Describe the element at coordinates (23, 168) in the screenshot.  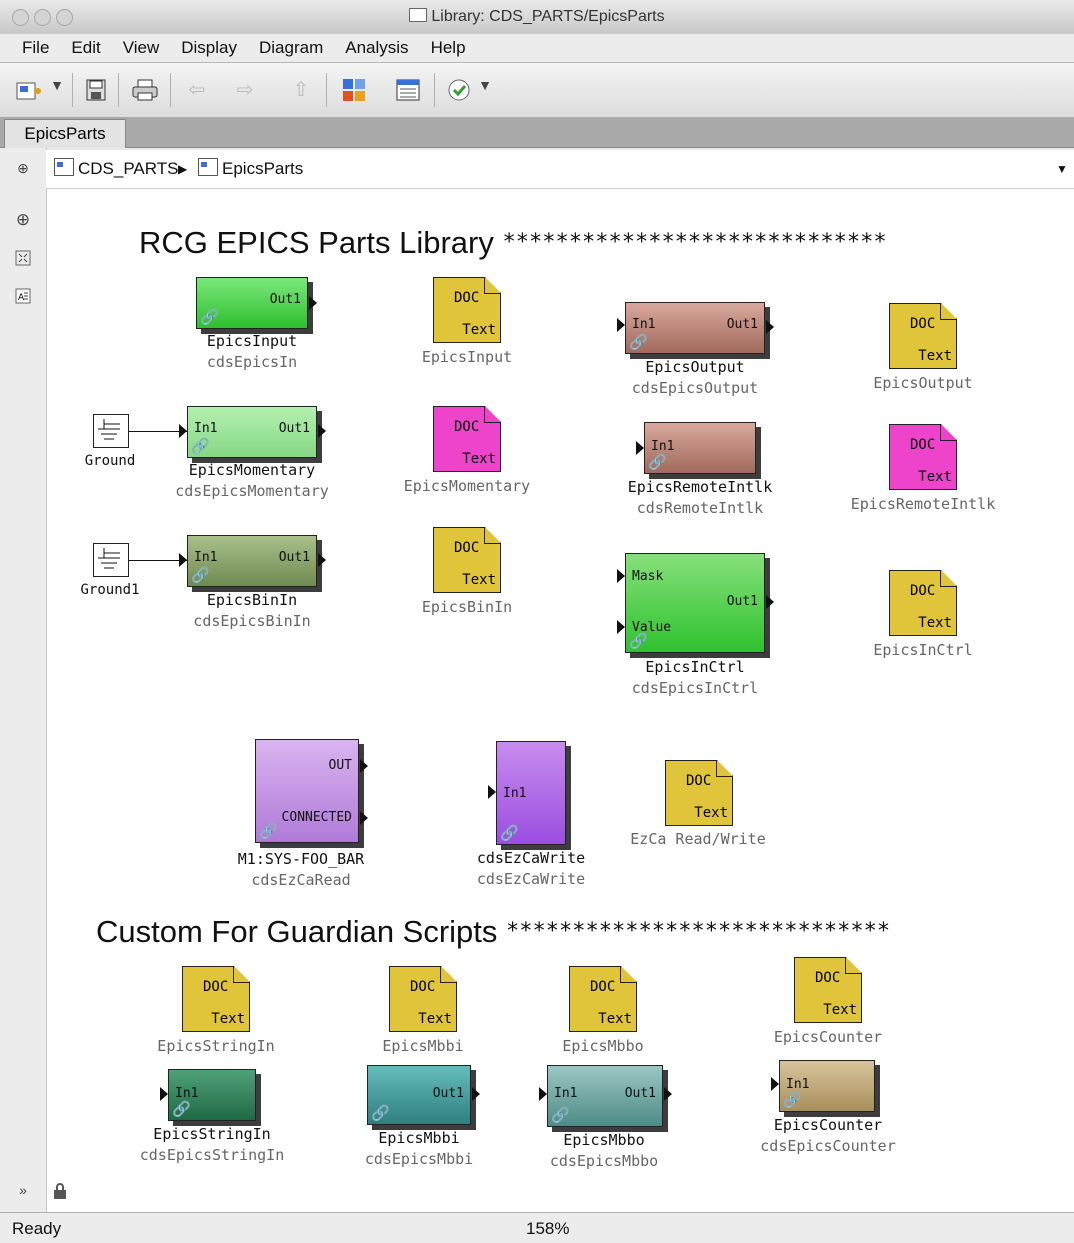
I see `expand-icon: ⊕` at that location.